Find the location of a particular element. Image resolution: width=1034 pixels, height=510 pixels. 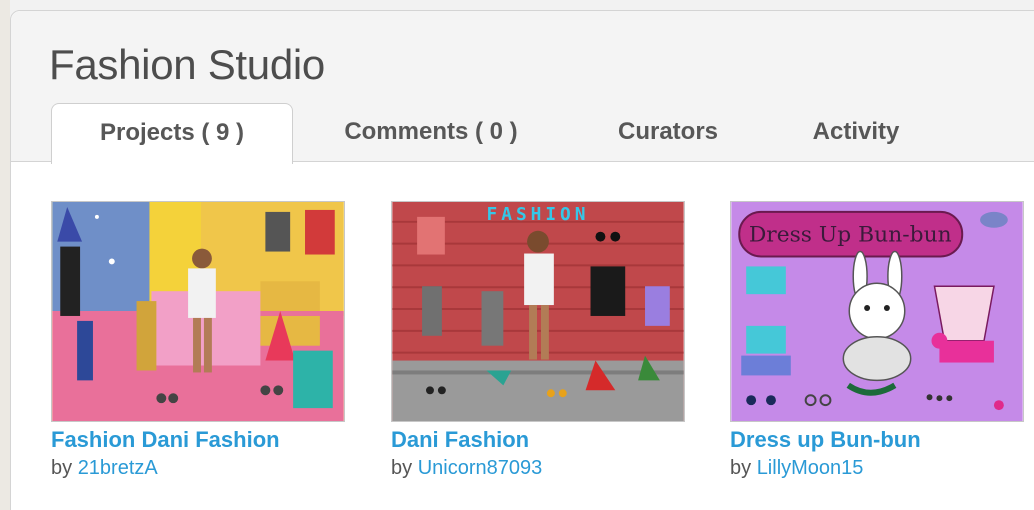

studio-title: Fashion Studio is located at coordinates (187, 64).